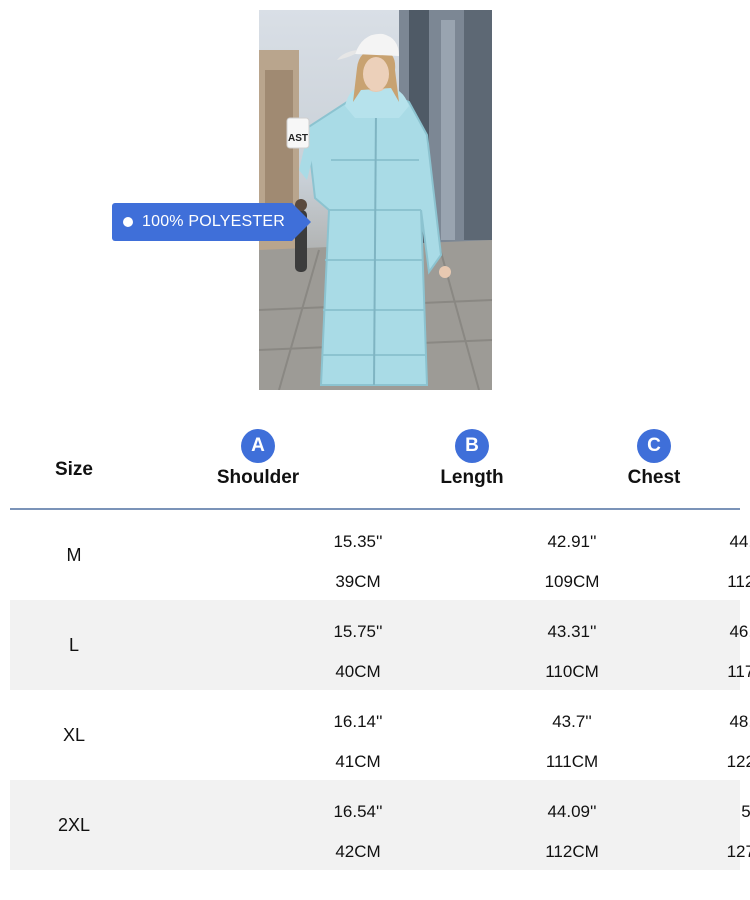  Describe the element at coordinates (652, 464) in the screenshot. I see `header-chest: C Chest` at that location.